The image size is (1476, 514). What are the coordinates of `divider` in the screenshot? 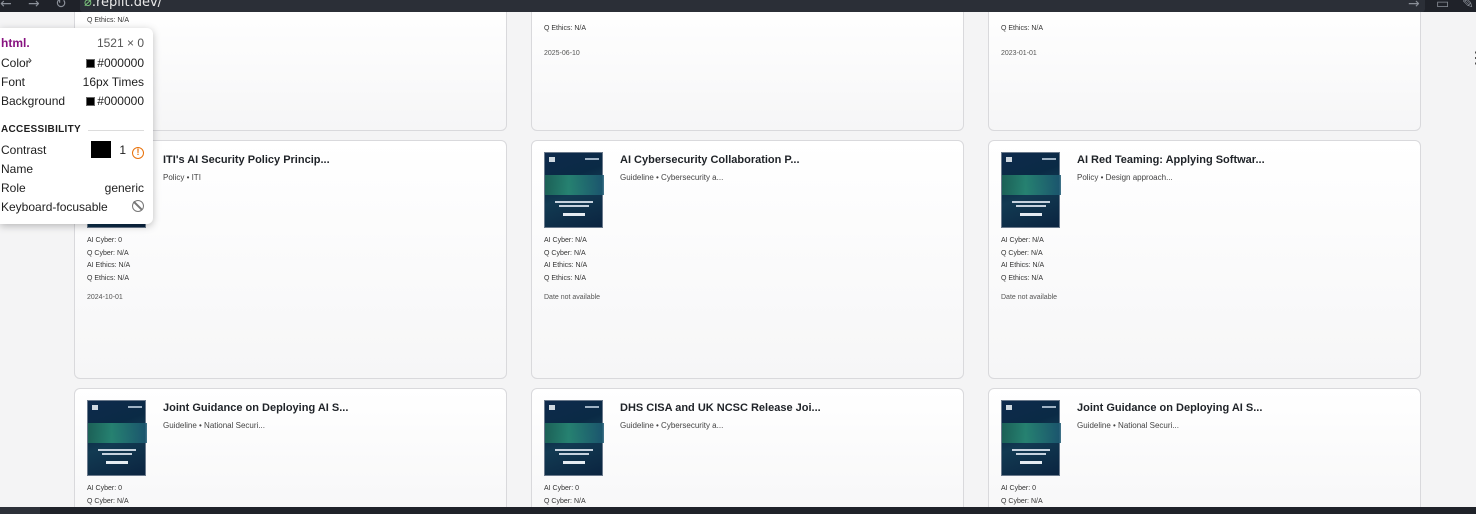 It's located at (116, 130).